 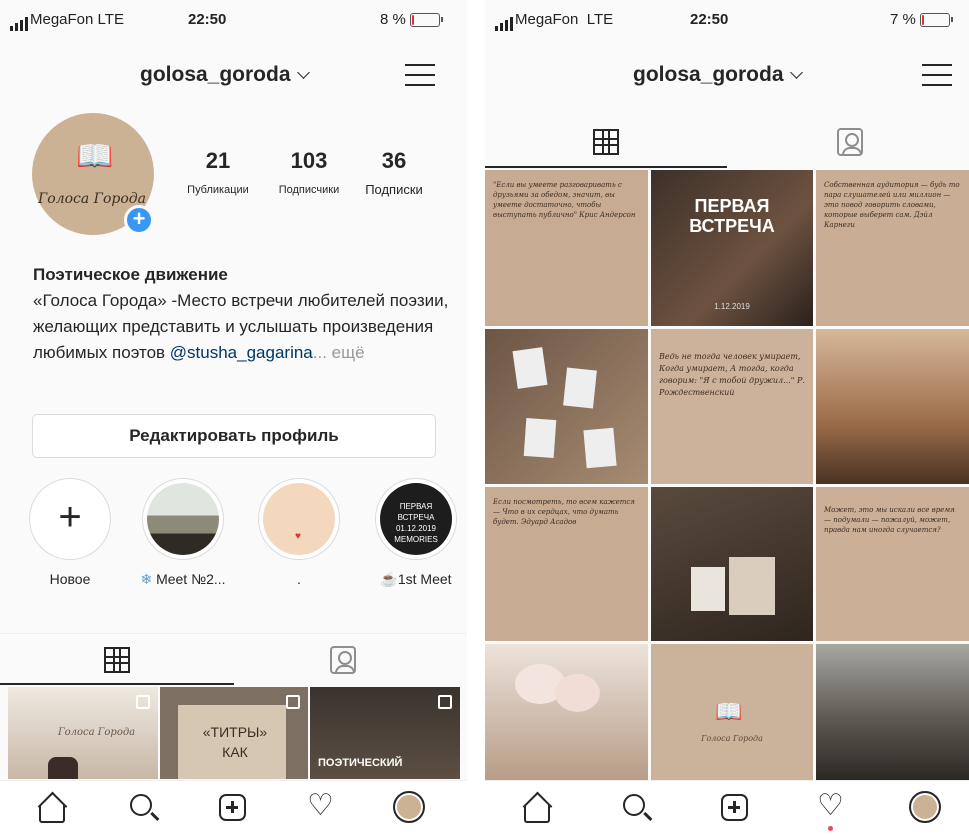 What do you see at coordinates (732, 248) in the screenshot?
I see `post-tile: ПЕРВАЯ ВСТРЕЧА 1.12.2019` at bounding box center [732, 248].